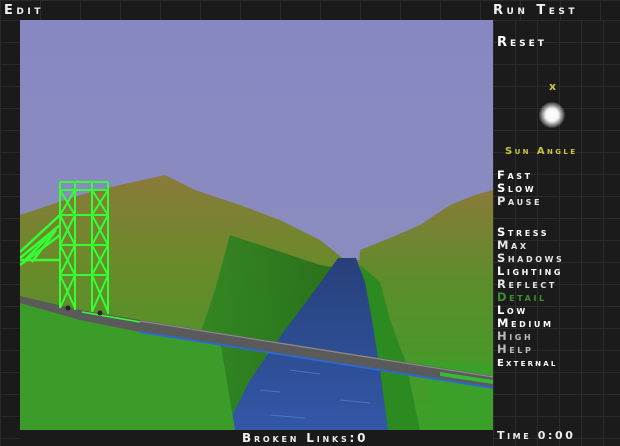 Image resolution: width=620 pixels, height=446 pixels. I want to click on help-button: Help, so click(515, 349).